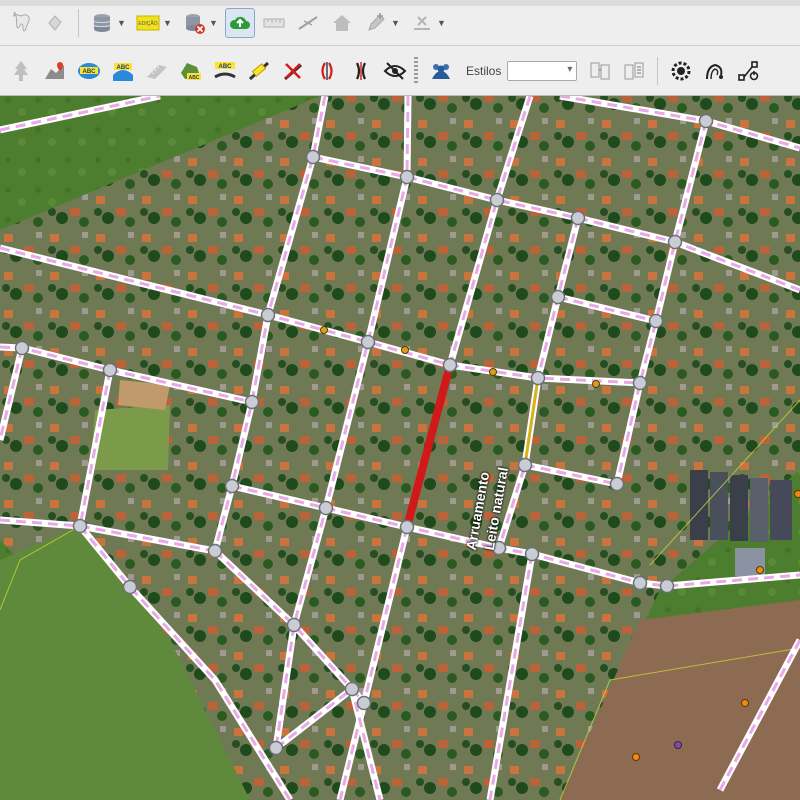 This screenshot has width=800, height=800. Describe the element at coordinates (157, 71) in the screenshot. I see `road-gray-icon` at that location.